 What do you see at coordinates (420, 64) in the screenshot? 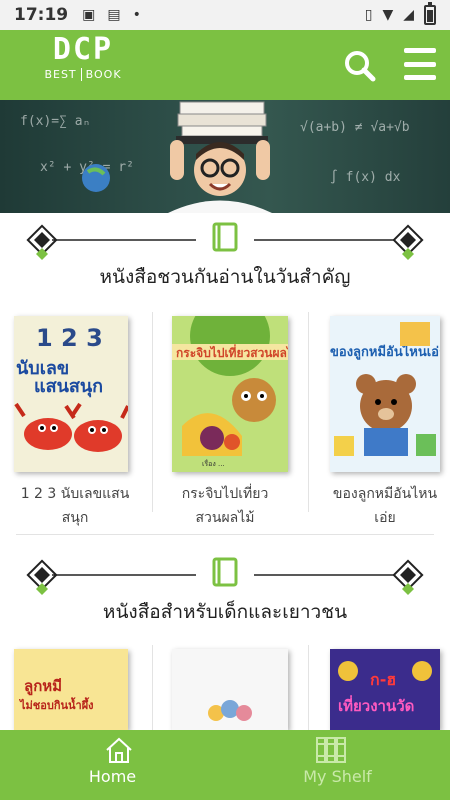
I see `hamburger-menu-icon` at bounding box center [420, 64].